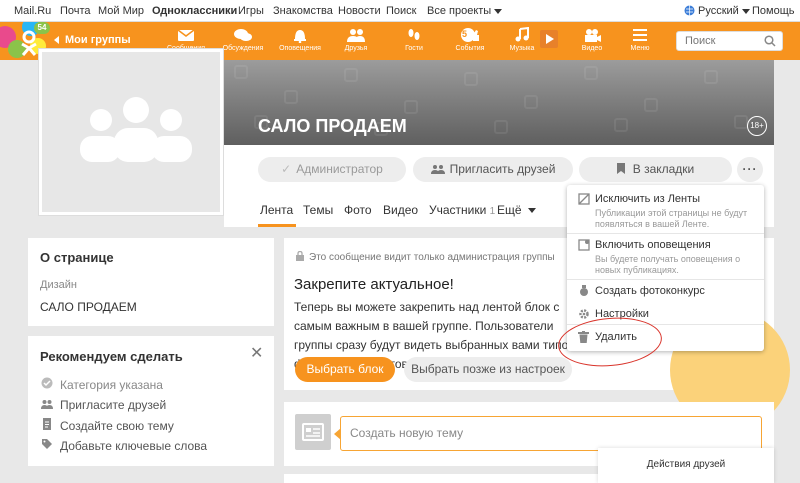 This screenshot has width=800, height=483. I want to click on recommendation-item: Пригласите друзей, so click(103, 405).